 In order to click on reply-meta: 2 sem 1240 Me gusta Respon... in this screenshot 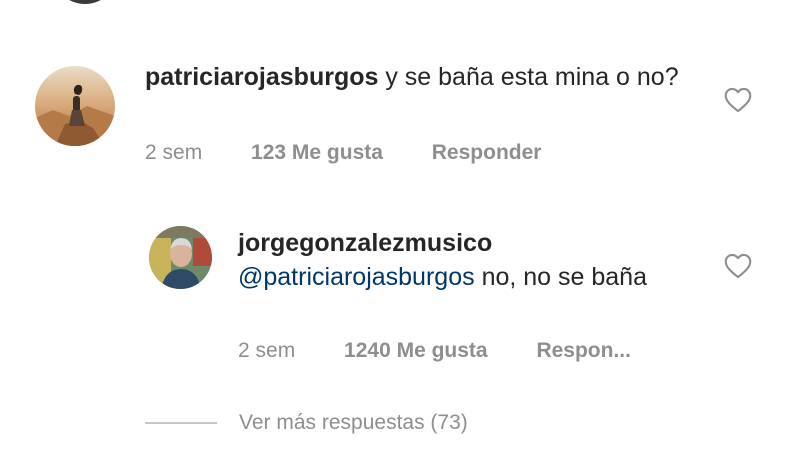, I will do `click(434, 351)`.